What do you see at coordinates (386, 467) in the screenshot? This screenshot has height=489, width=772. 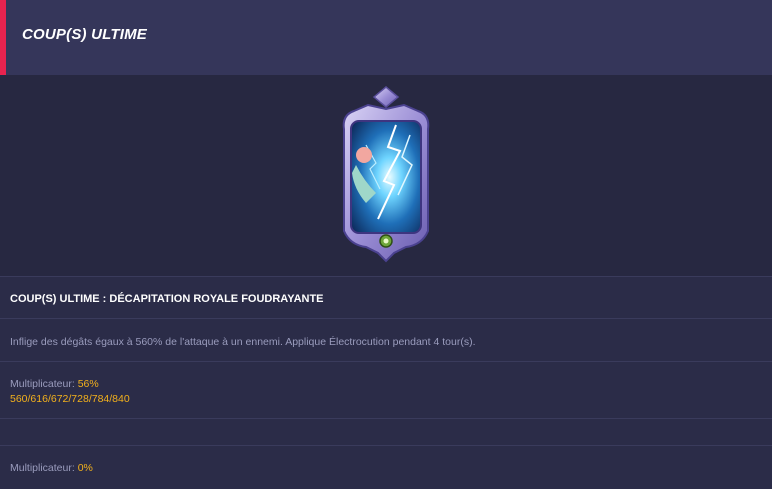 I see `multiplier-row-2: Multiplicateur: 0%` at bounding box center [386, 467].